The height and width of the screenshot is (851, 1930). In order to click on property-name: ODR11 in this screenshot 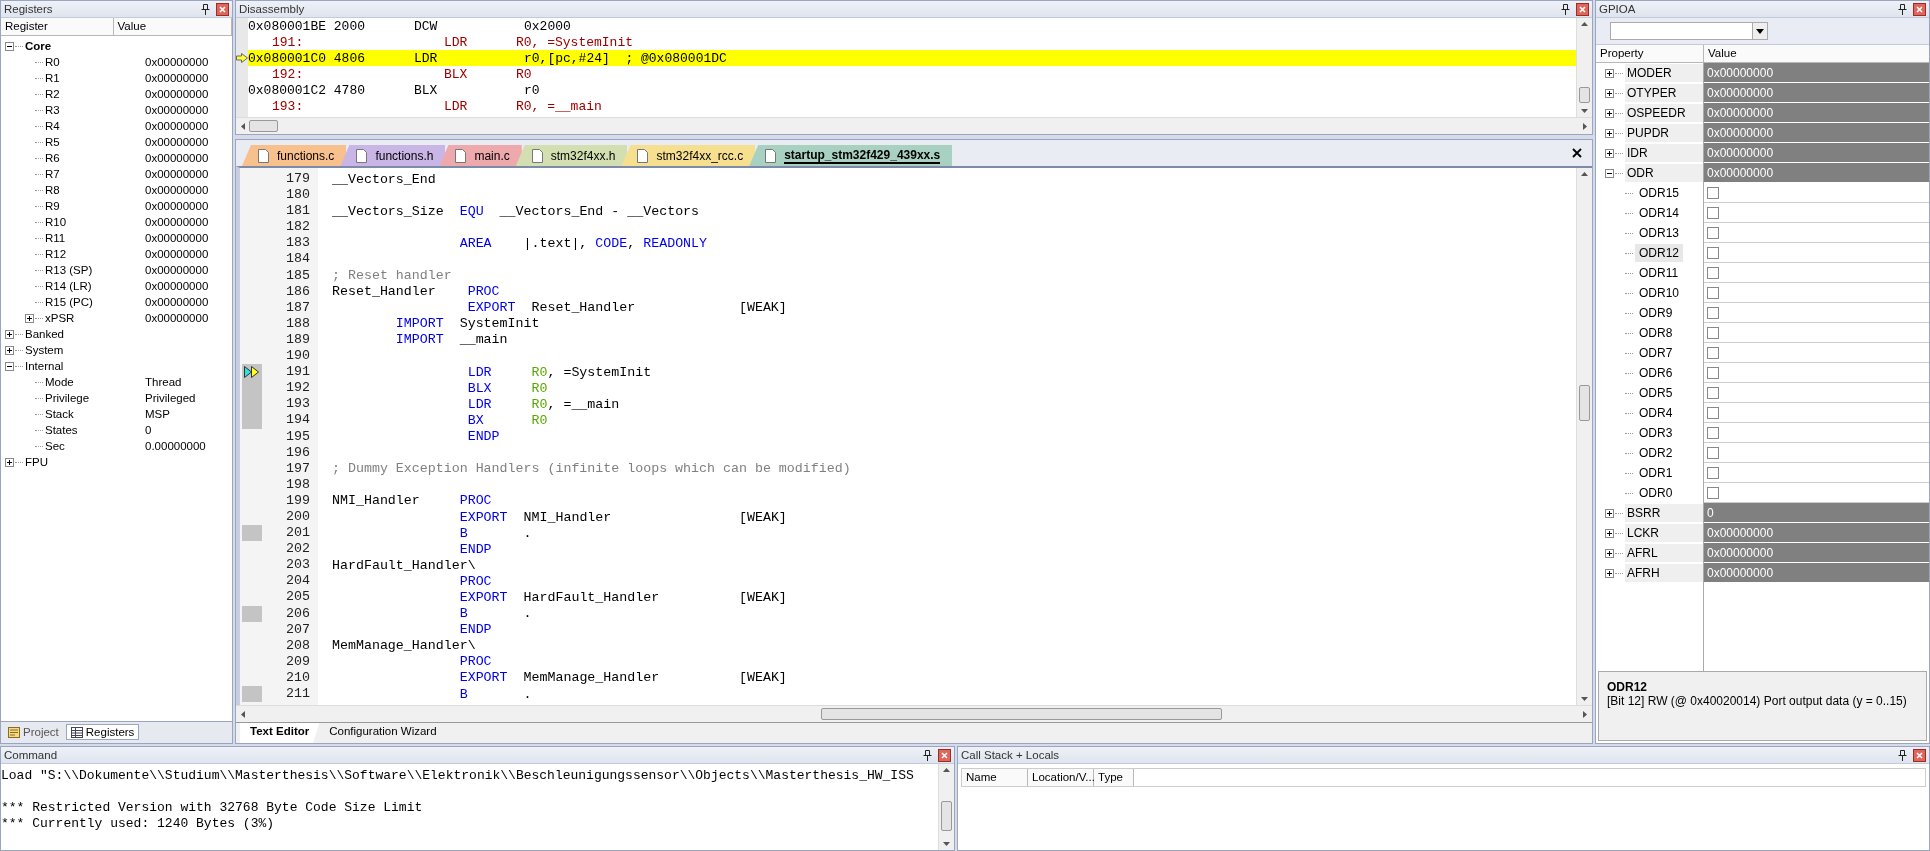, I will do `click(1659, 273)`.